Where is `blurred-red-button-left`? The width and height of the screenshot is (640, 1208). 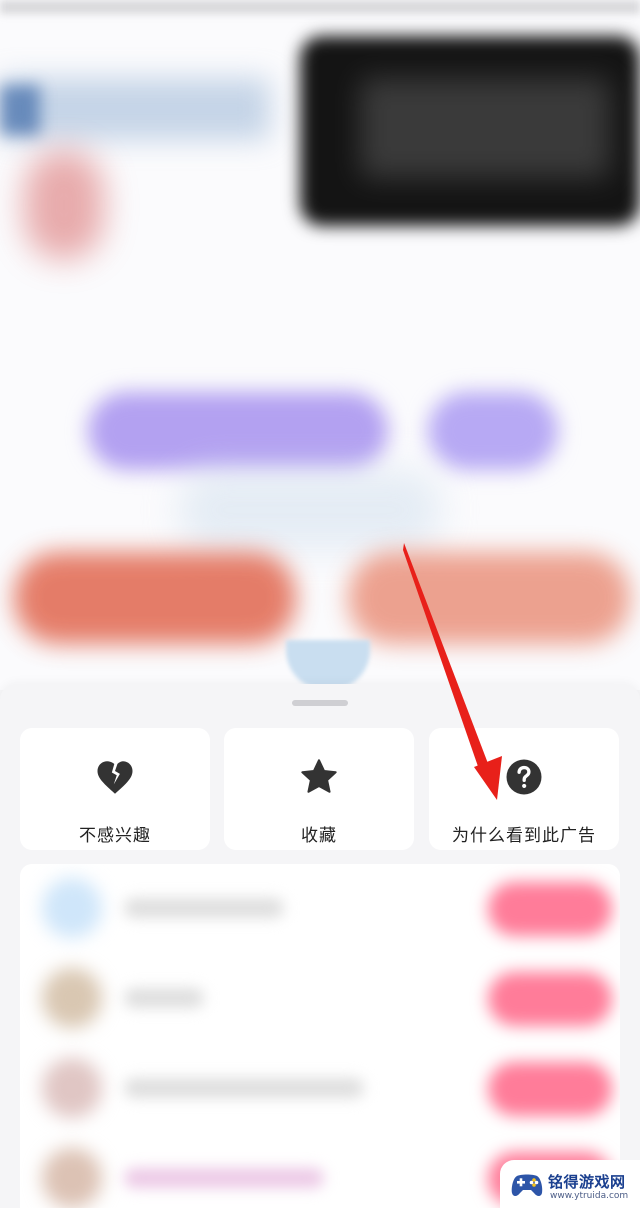 blurred-red-button-left is located at coordinates (155, 598).